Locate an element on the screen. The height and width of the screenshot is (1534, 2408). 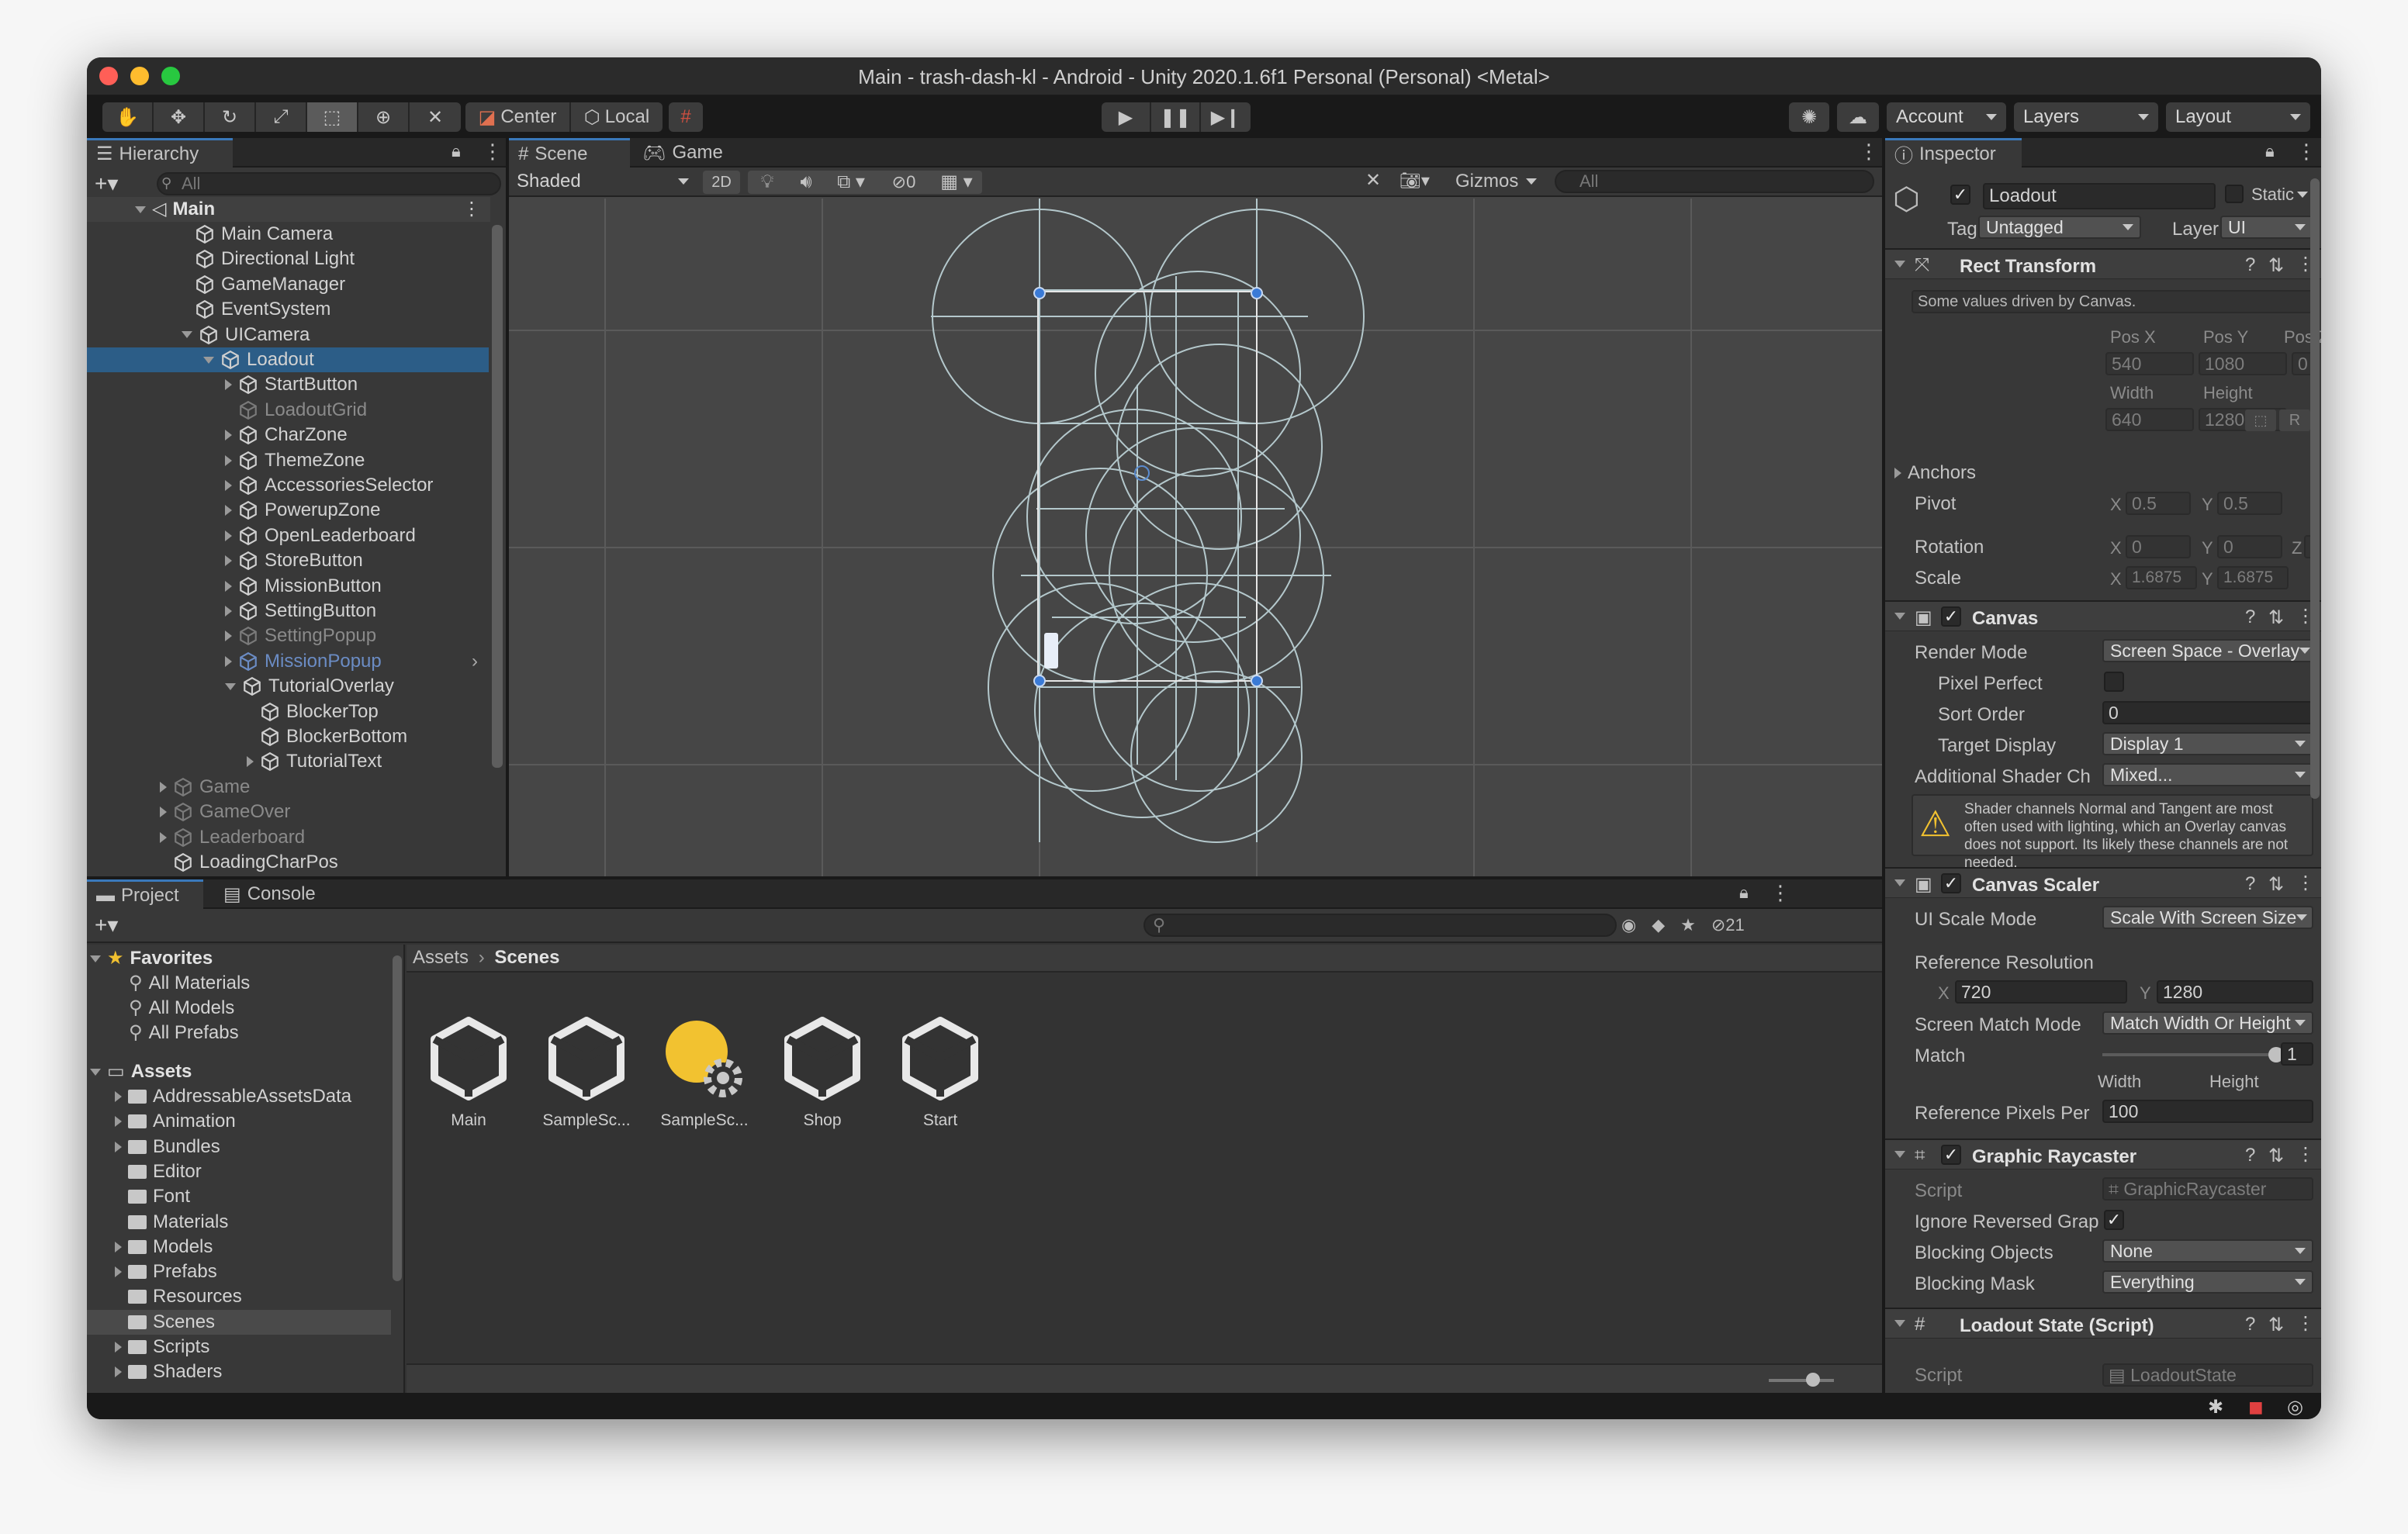
hierarchy-item: BlockerTop is located at coordinates (288, 712).